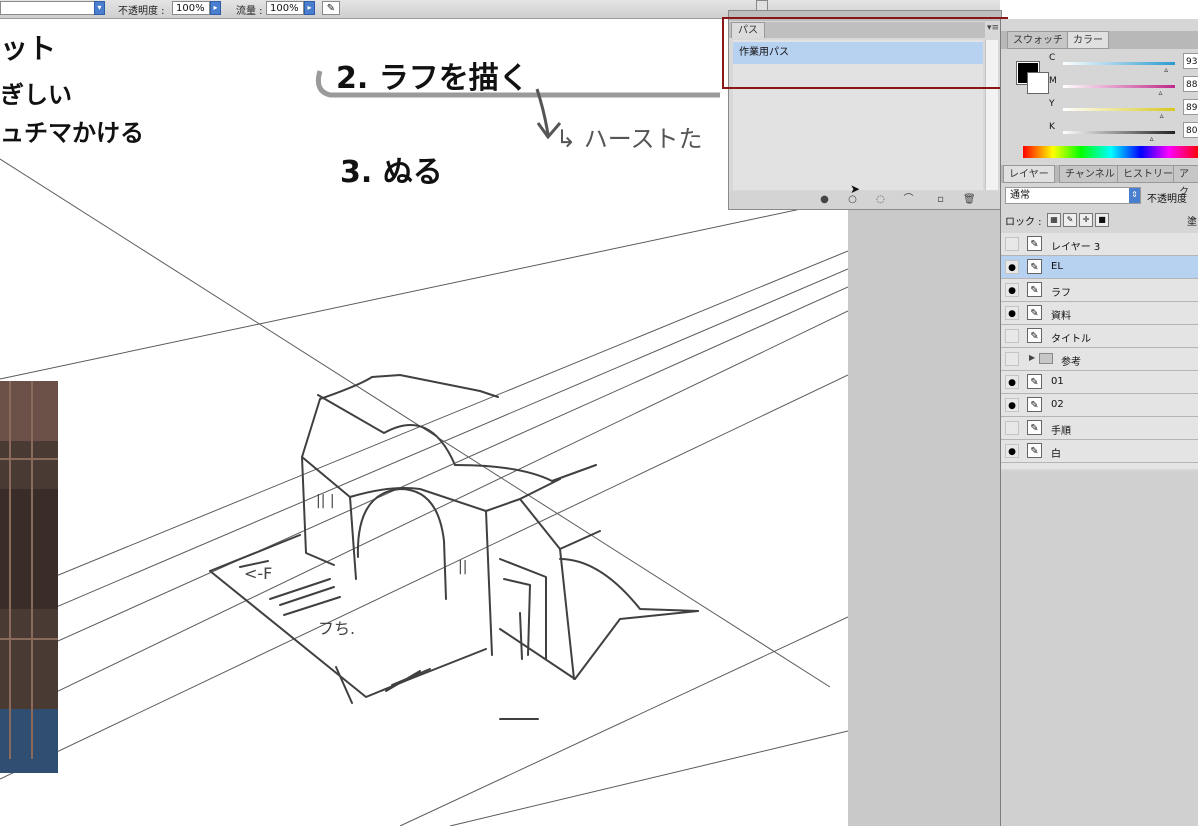 Image resolution: width=1198 pixels, height=826 pixels. I want to click on lock-all-icon: ■, so click(1102, 220).